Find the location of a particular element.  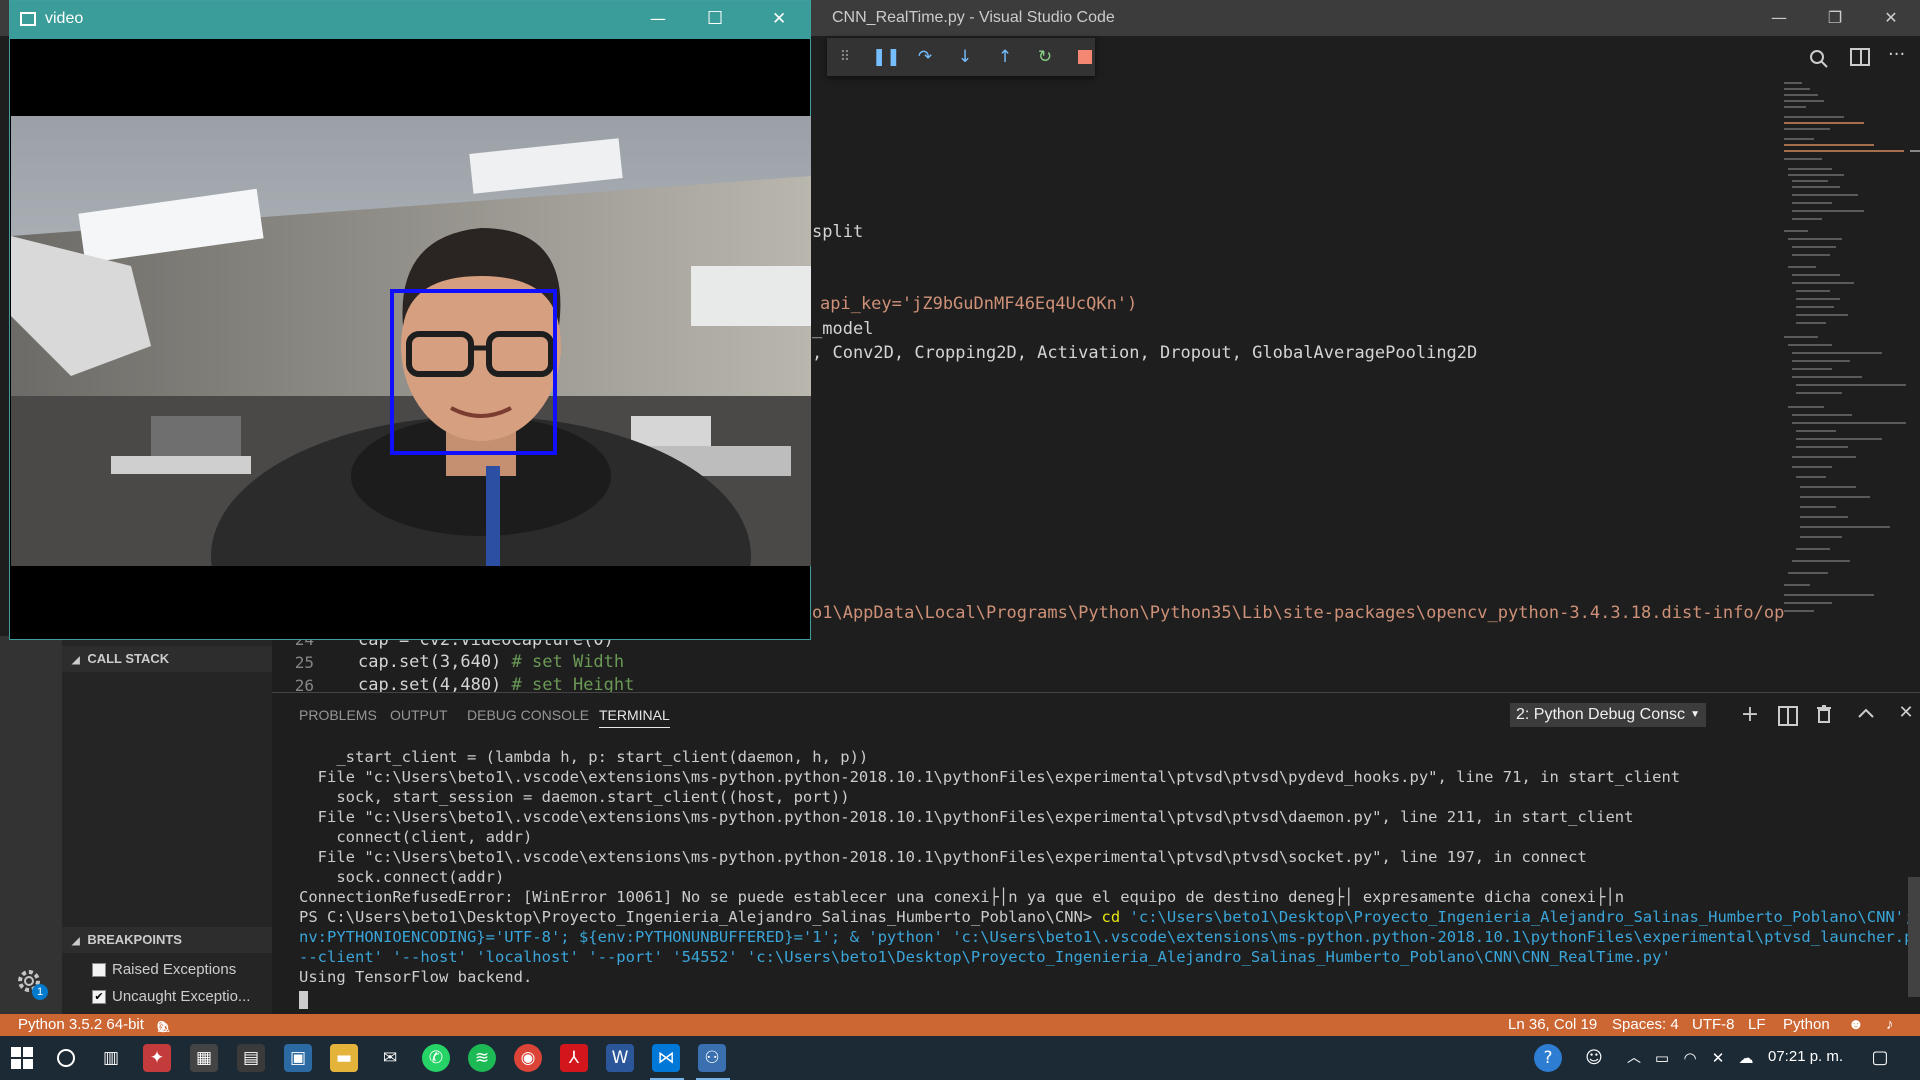

drag-handle-icon: ⠿ is located at coordinates (845, 57).